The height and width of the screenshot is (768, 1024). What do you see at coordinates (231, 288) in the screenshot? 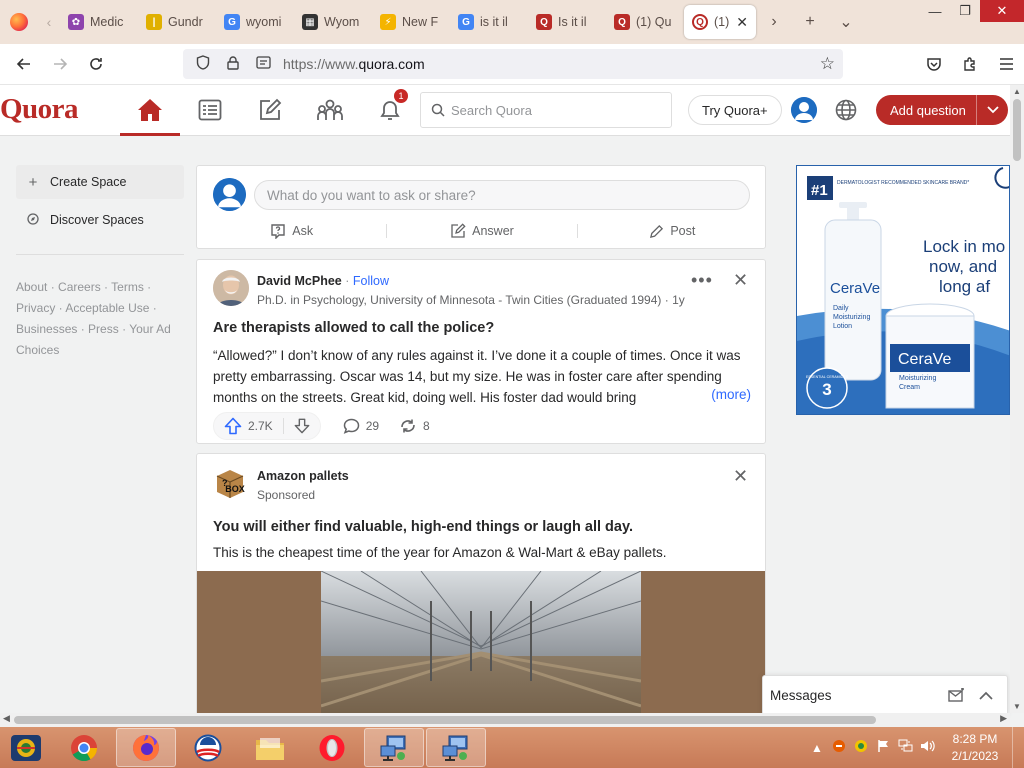
I see `author-avatar` at bounding box center [231, 288].